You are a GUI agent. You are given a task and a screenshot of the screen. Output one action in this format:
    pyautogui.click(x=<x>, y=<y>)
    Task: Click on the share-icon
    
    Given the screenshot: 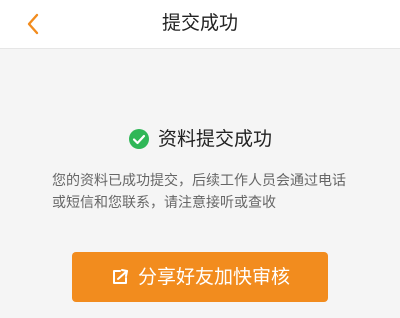 What is the action you would take?
    pyautogui.click(x=120, y=276)
    